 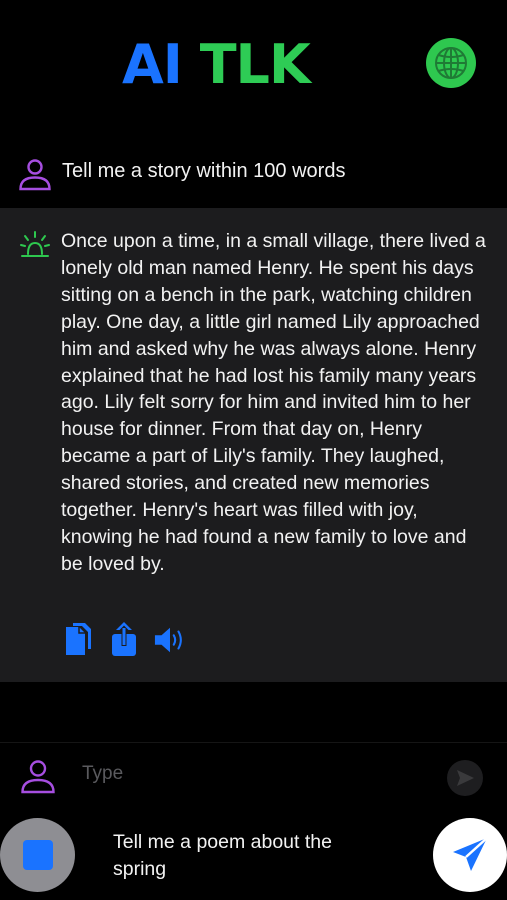 I want to click on user-avatar-icon, so click(x=38, y=777).